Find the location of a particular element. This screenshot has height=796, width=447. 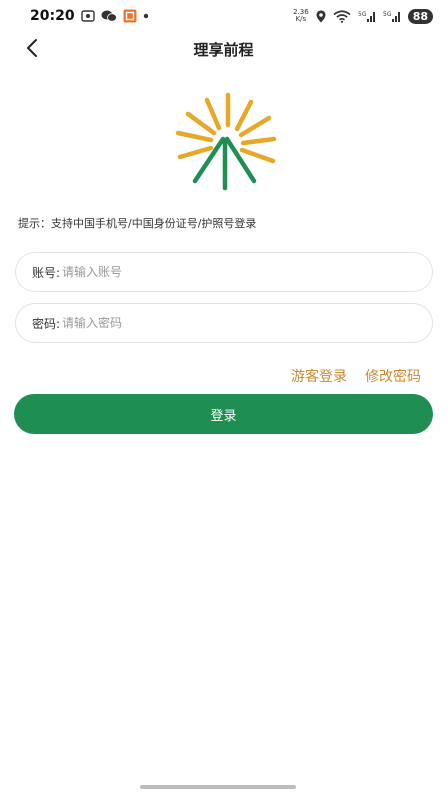

screenshot-icon is located at coordinates (87, 16).